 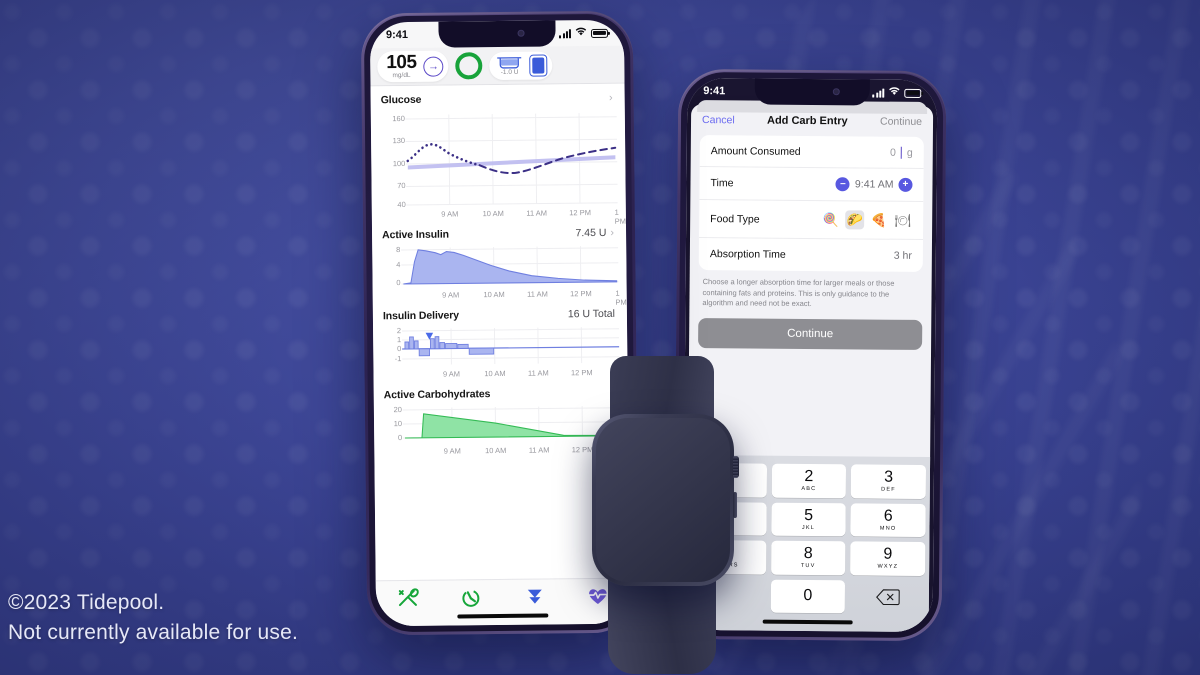 What do you see at coordinates (843, 184) in the screenshot?
I see `decrement-time-button: –` at bounding box center [843, 184].